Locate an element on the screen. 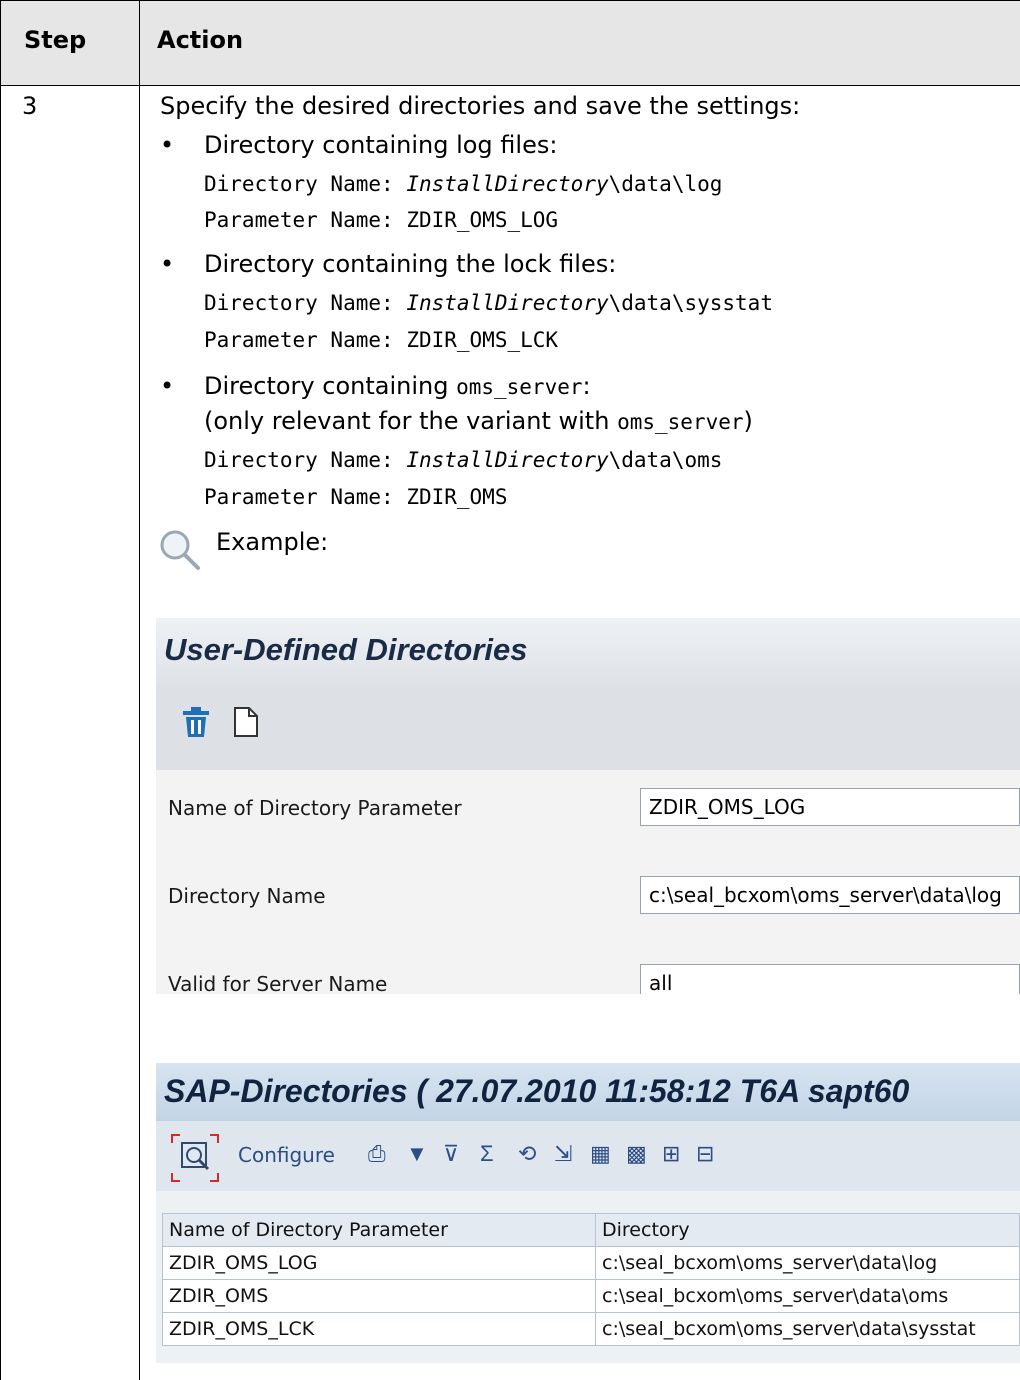 This screenshot has width=1020, height=1380. param-value: ZDIR_OMS_LCK is located at coordinates (482, 340).